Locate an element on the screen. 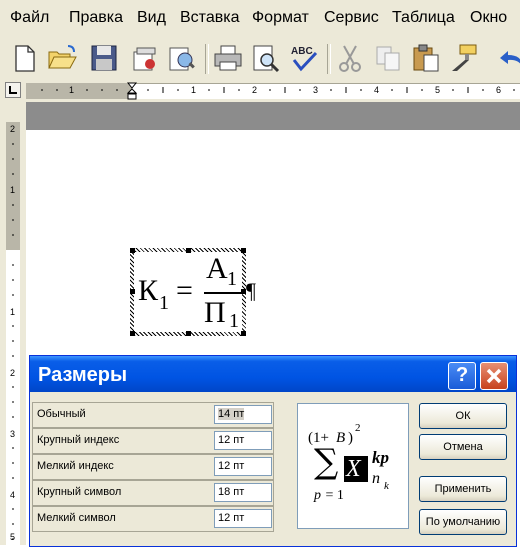  equation-content: К 1 = А 1 П 1 is located at coordinates (188, 292).